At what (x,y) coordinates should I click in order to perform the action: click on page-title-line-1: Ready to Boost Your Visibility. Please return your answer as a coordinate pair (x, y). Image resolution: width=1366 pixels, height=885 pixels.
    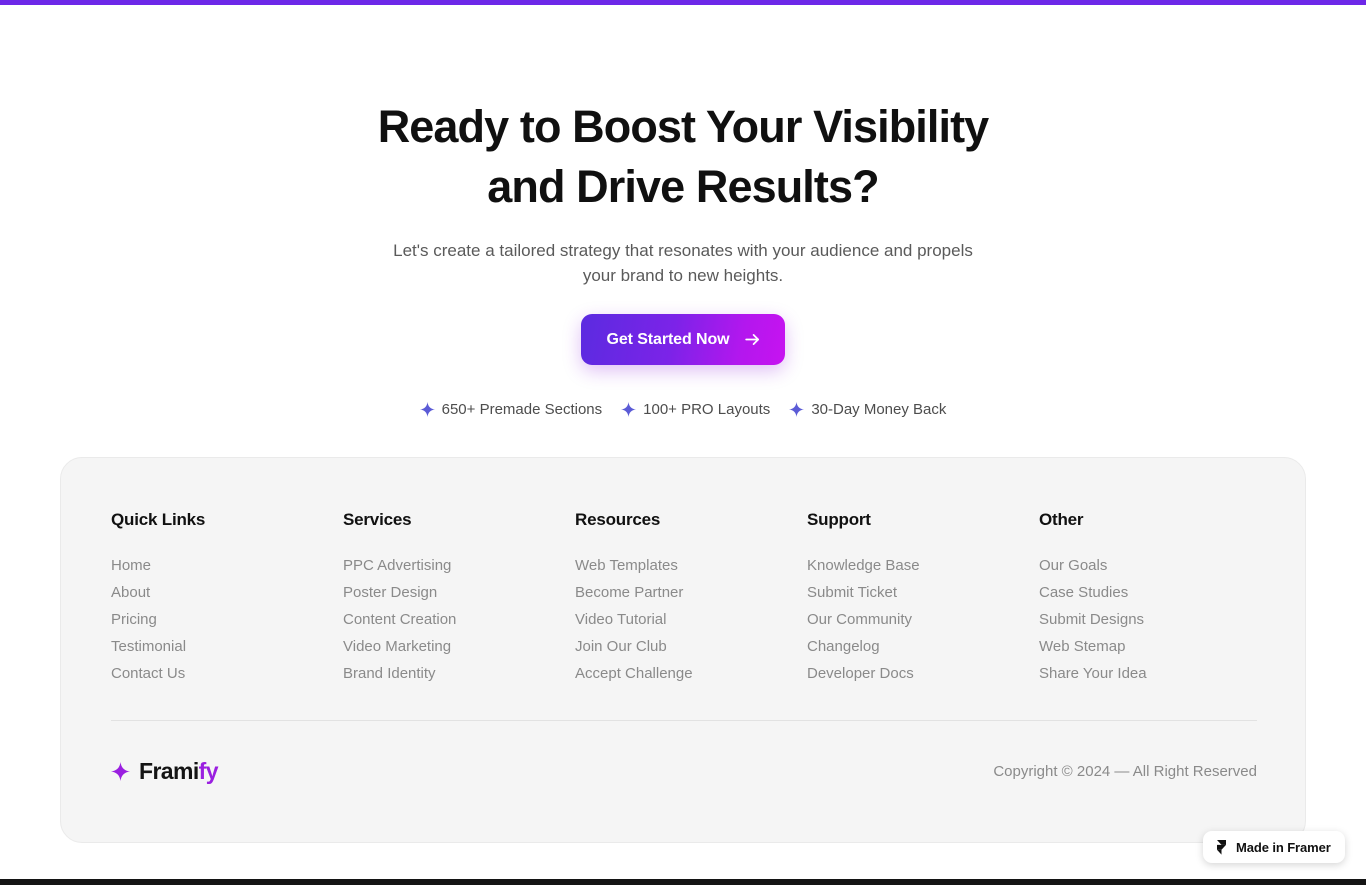
    Looking at the image, I should click on (683, 126).